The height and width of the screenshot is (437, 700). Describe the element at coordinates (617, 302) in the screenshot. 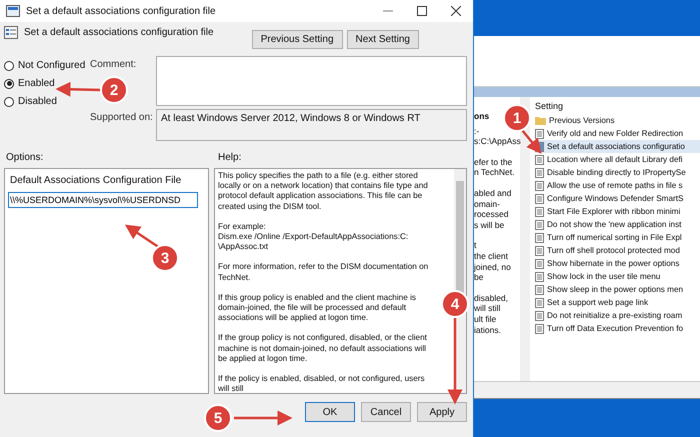

I see `setting-item: Set a support web page link` at that location.